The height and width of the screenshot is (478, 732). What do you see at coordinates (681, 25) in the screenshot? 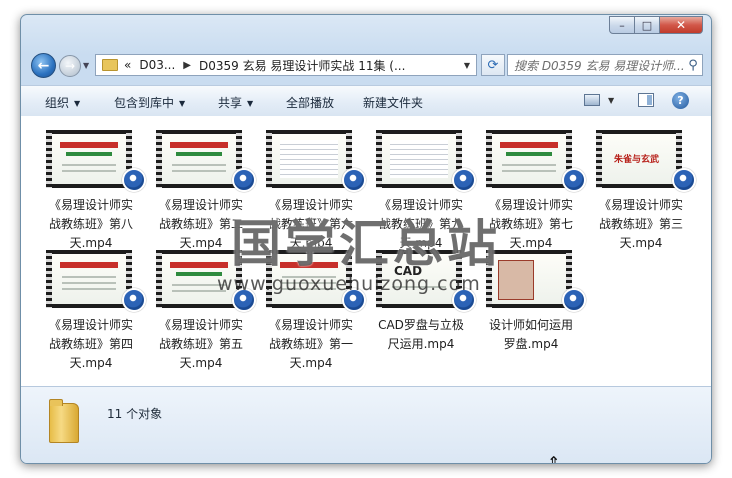
I see `close-button: ✕` at bounding box center [681, 25].